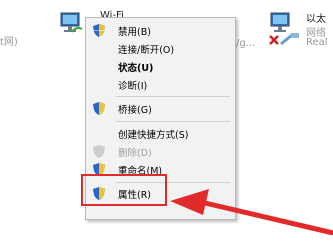 The height and width of the screenshot is (252, 333). What do you see at coordinates (134, 32) in the screenshot?
I see `menu-label: 禁用(B)` at bounding box center [134, 32].